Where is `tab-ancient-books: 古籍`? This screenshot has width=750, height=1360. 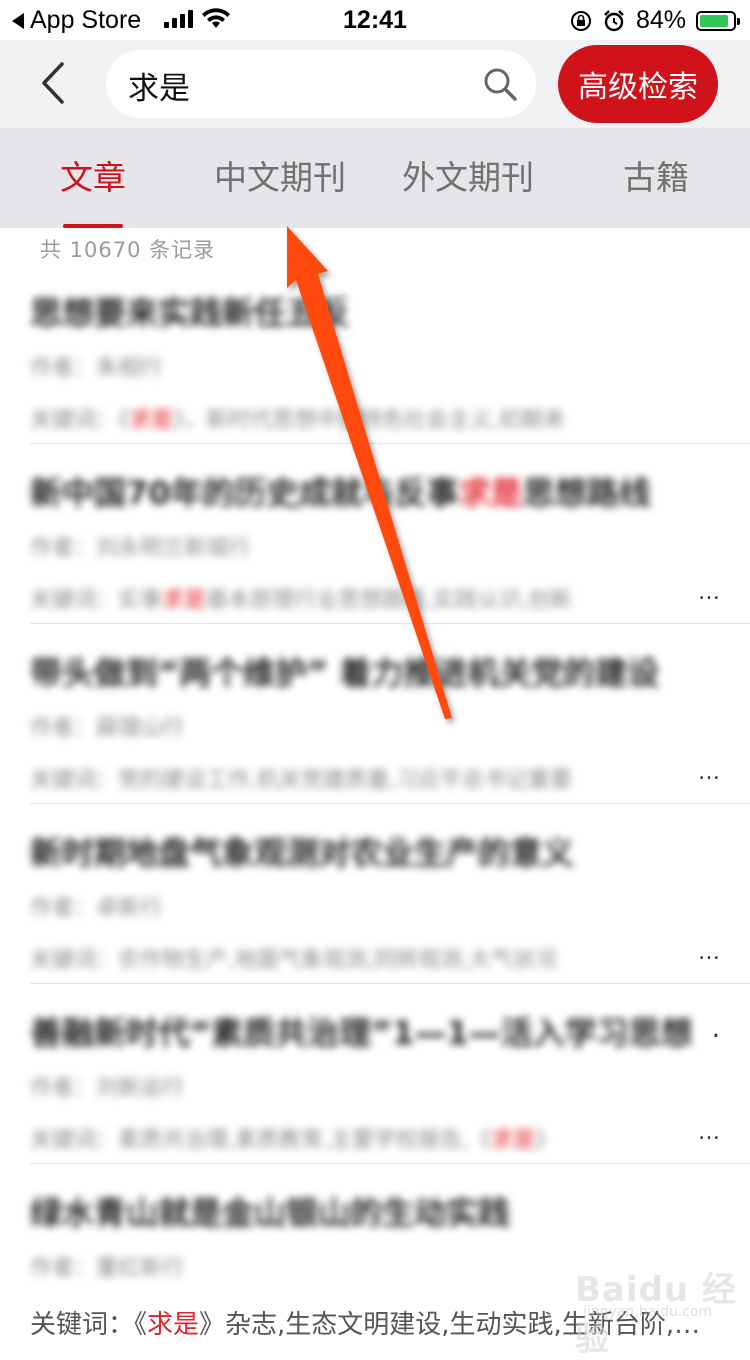 tab-ancient-books: 古籍 is located at coordinates (656, 178).